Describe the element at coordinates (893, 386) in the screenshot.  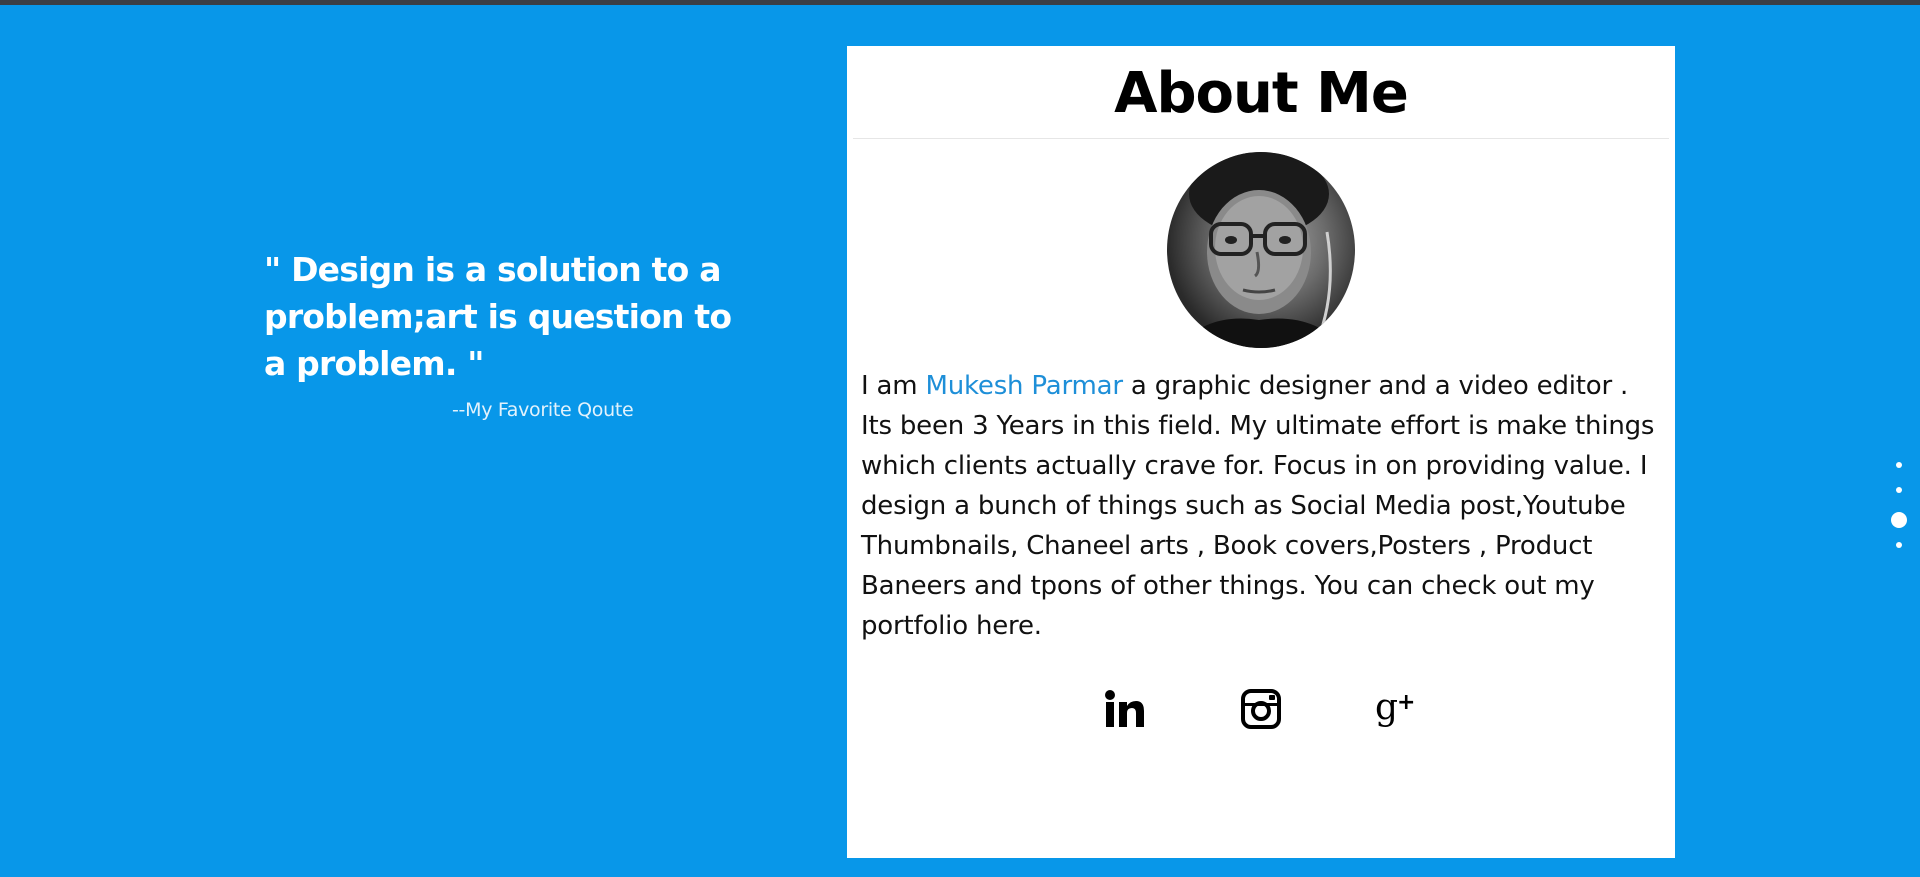
I see `bio-prefix: I am` at that location.